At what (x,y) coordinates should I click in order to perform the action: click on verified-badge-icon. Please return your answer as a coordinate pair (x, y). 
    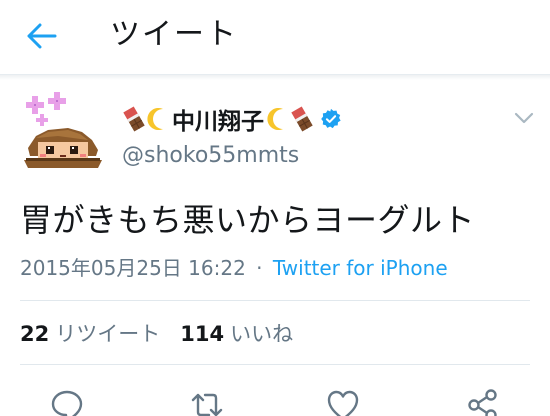
    Looking at the image, I should click on (331, 118).